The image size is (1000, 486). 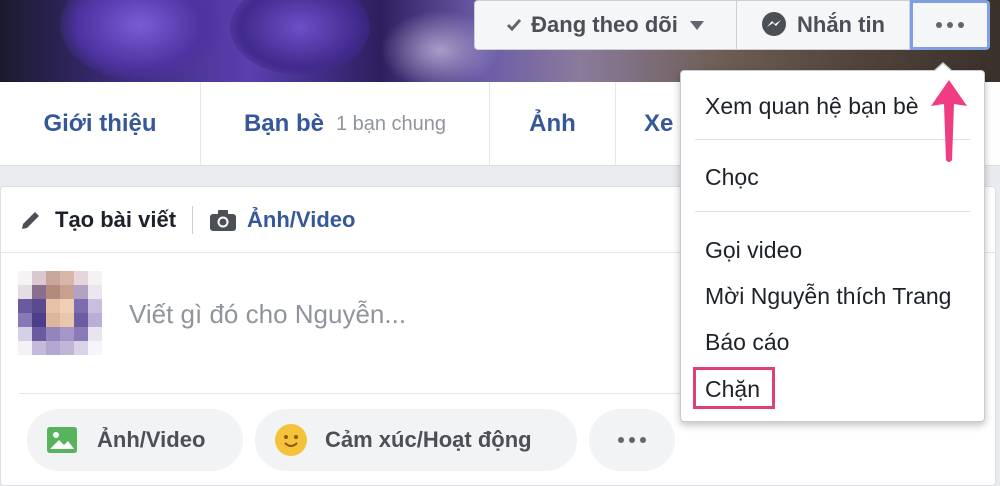 I want to click on menu-item-invite-like-page: Mời Nguyễn thích Trang, so click(x=828, y=296).